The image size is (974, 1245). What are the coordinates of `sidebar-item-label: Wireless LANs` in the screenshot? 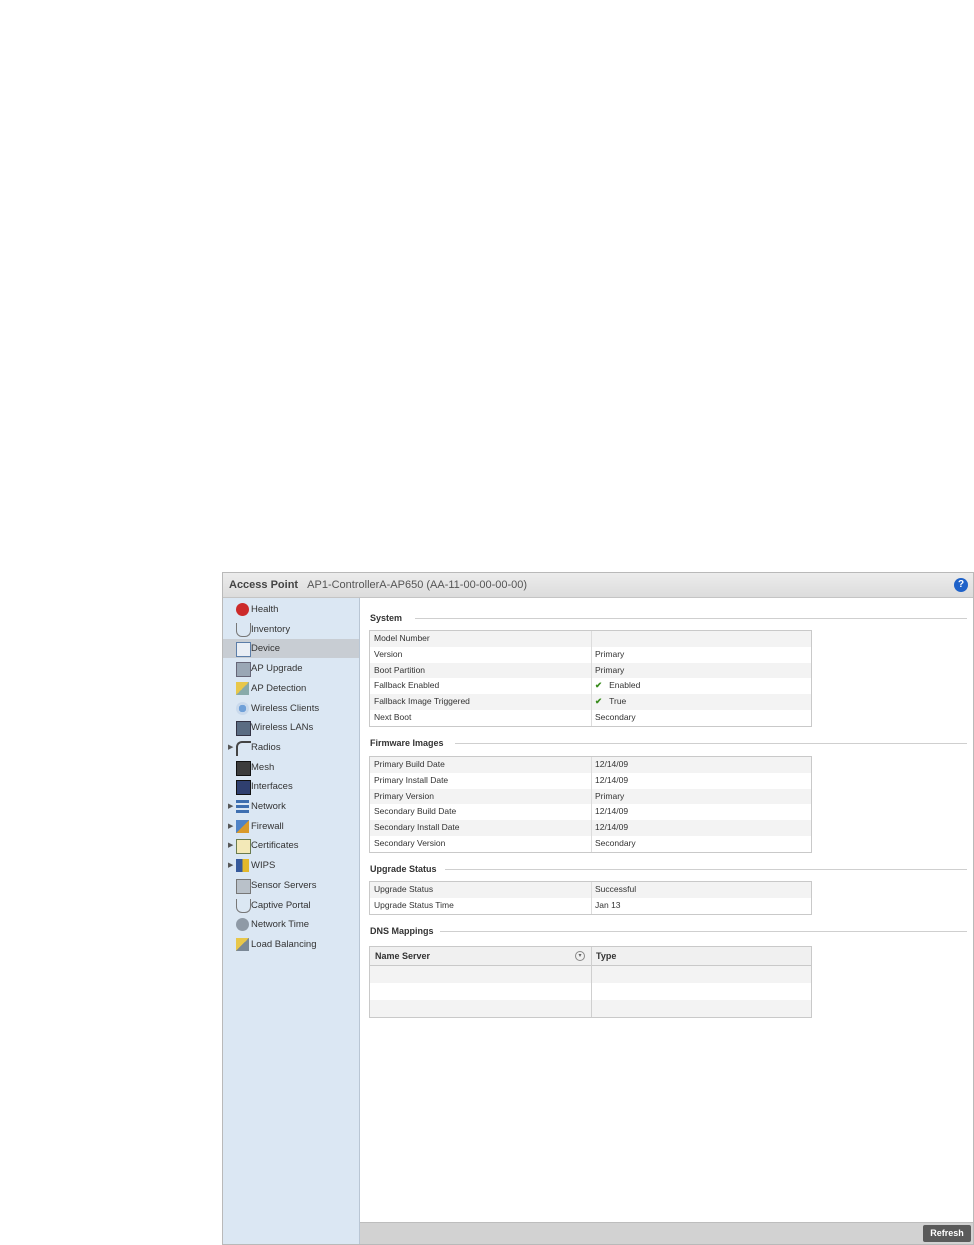 It's located at (282, 728).